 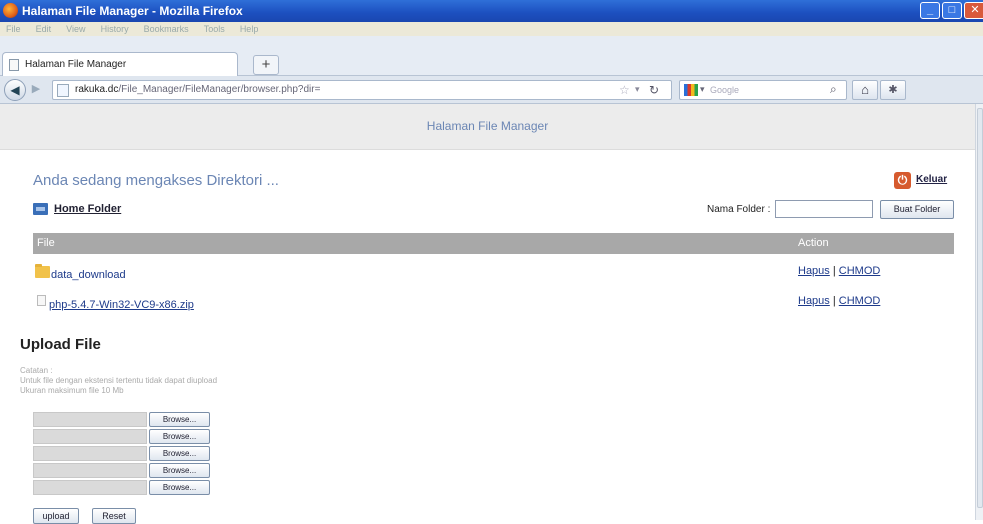 What do you see at coordinates (76, 64) in the screenshot?
I see `tab-label: Halaman File Manager` at bounding box center [76, 64].